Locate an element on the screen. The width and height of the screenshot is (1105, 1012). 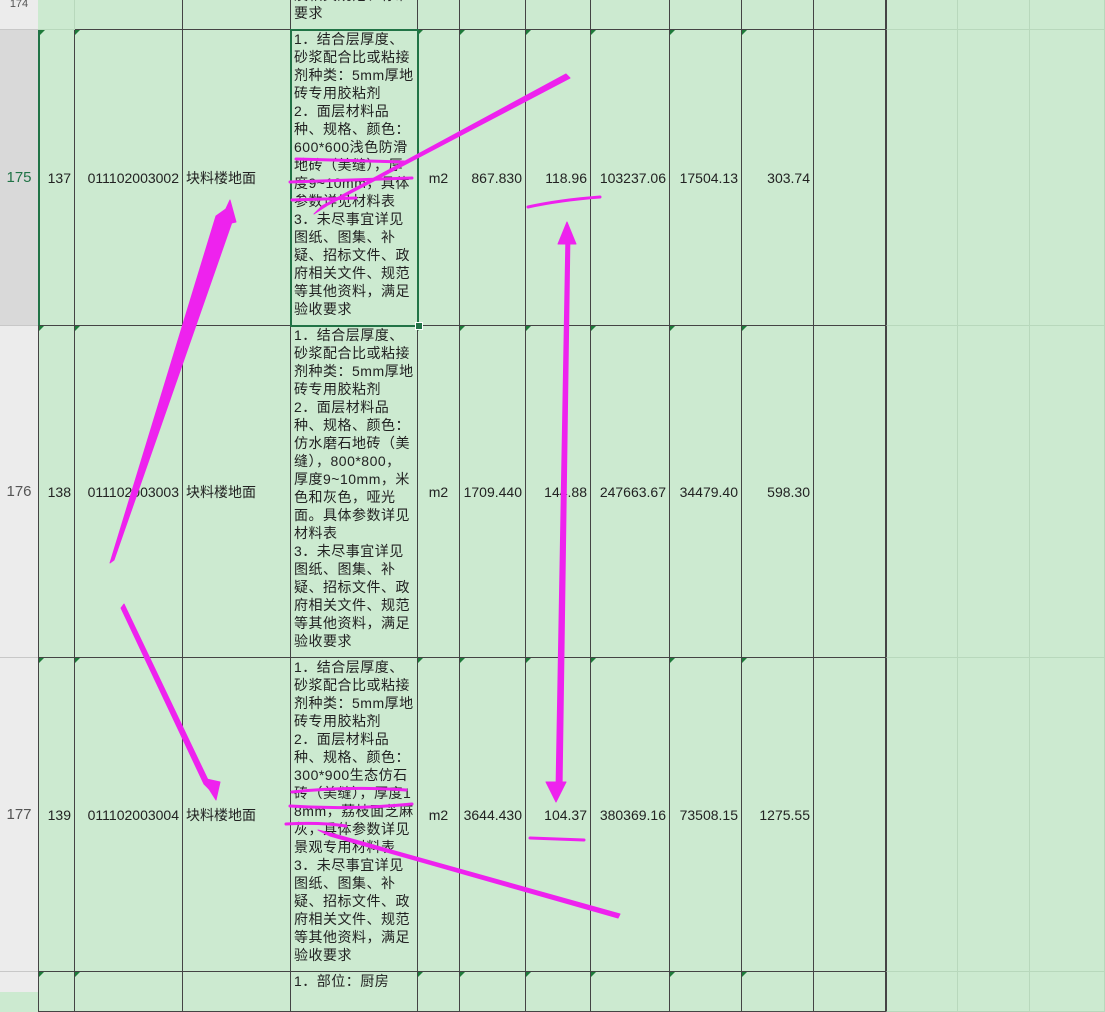
cost2-value: 1275.55 is located at coordinates (784, 814).